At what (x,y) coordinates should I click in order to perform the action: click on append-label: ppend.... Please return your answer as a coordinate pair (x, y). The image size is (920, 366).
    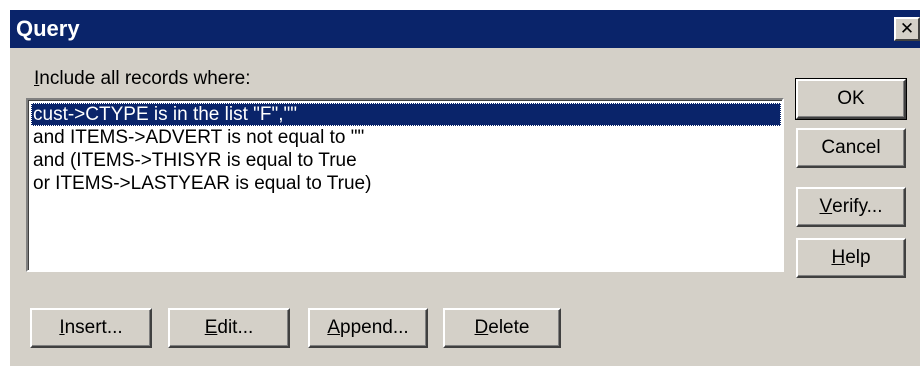
    Looking at the image, I should click on (374, 327).